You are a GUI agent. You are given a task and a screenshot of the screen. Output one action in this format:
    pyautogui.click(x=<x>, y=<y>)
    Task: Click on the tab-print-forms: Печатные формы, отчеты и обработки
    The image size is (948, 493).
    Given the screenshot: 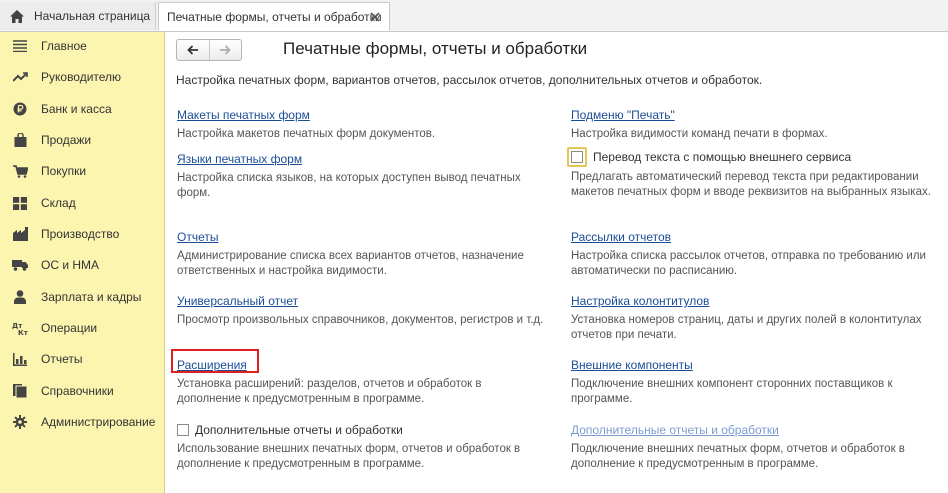 What is the action you would take?
    pyautogui.click(x=274, y=16)
    